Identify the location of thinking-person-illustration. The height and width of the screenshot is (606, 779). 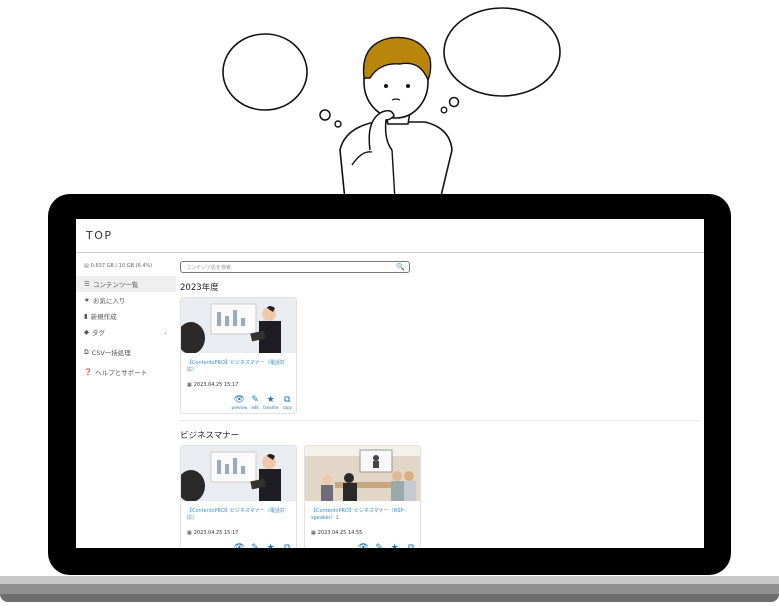
(391, 103).